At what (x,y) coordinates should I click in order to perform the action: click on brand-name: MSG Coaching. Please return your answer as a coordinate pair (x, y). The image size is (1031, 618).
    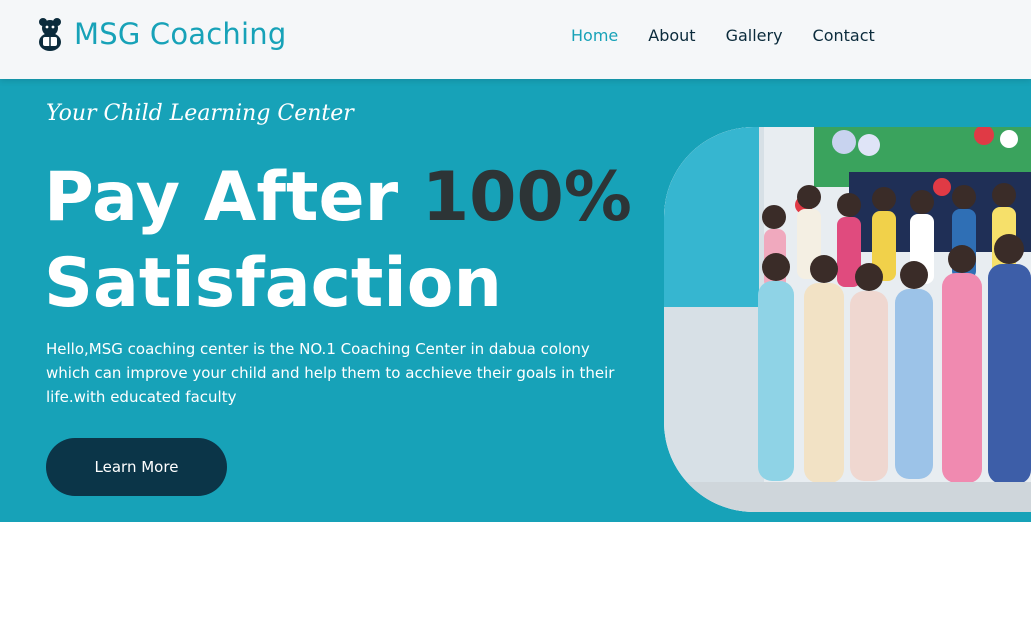
    Looking at the image, I should click on (180, 34).